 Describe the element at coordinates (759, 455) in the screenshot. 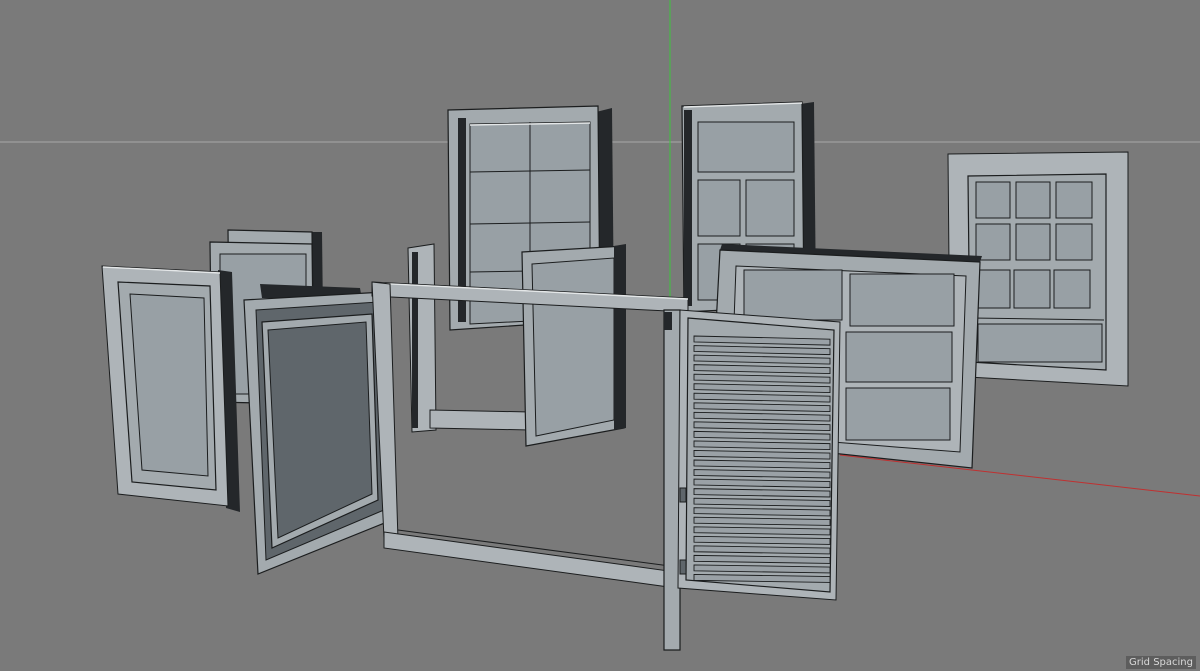

I see `louvered-shutter` at that location.